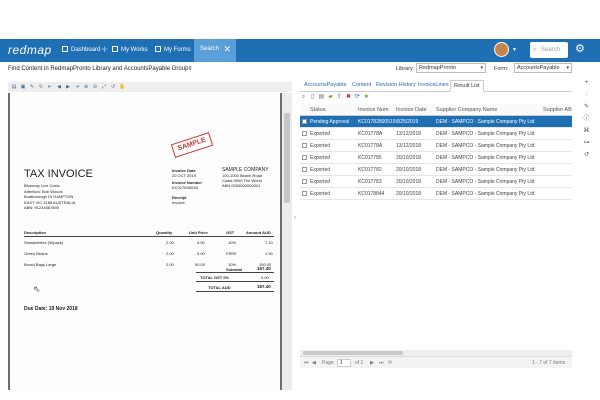  Describe the element at coordinates (373, 110) in the screenshot. I see `col-invoice-num: Invoice Num` at that location.